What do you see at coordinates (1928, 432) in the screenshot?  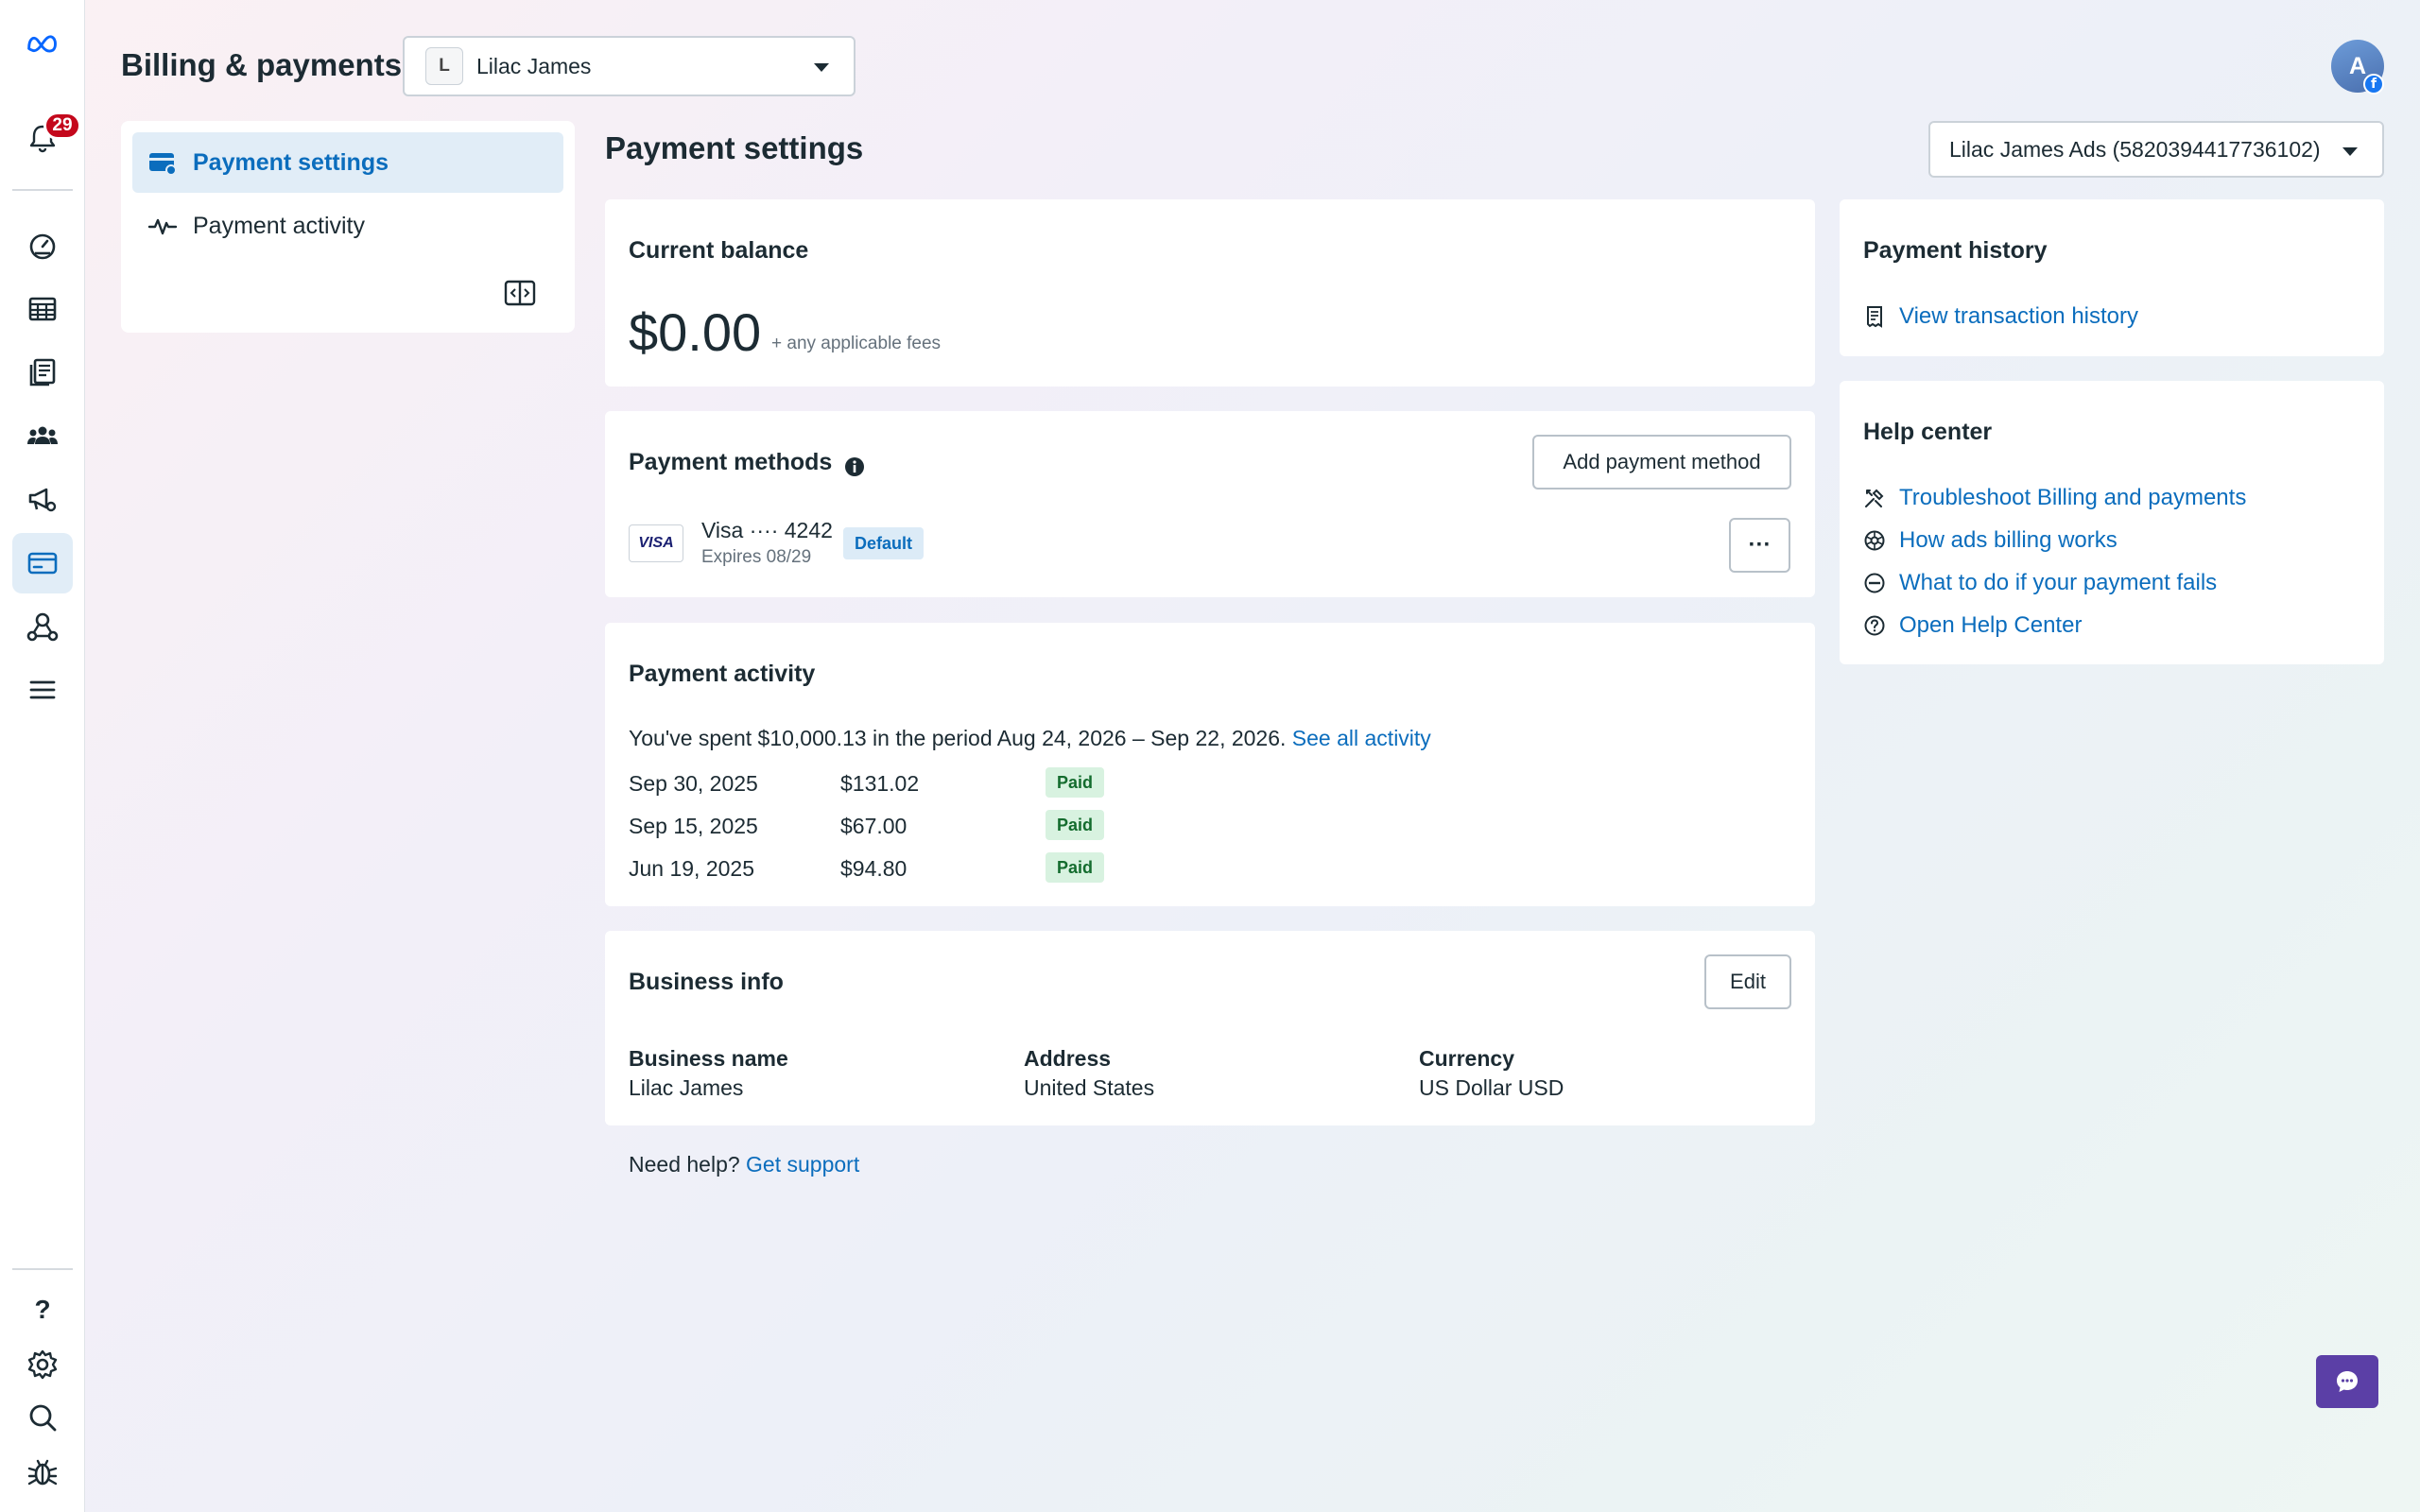 I see `card-title: Help center` at bounding box center [1928, 432].